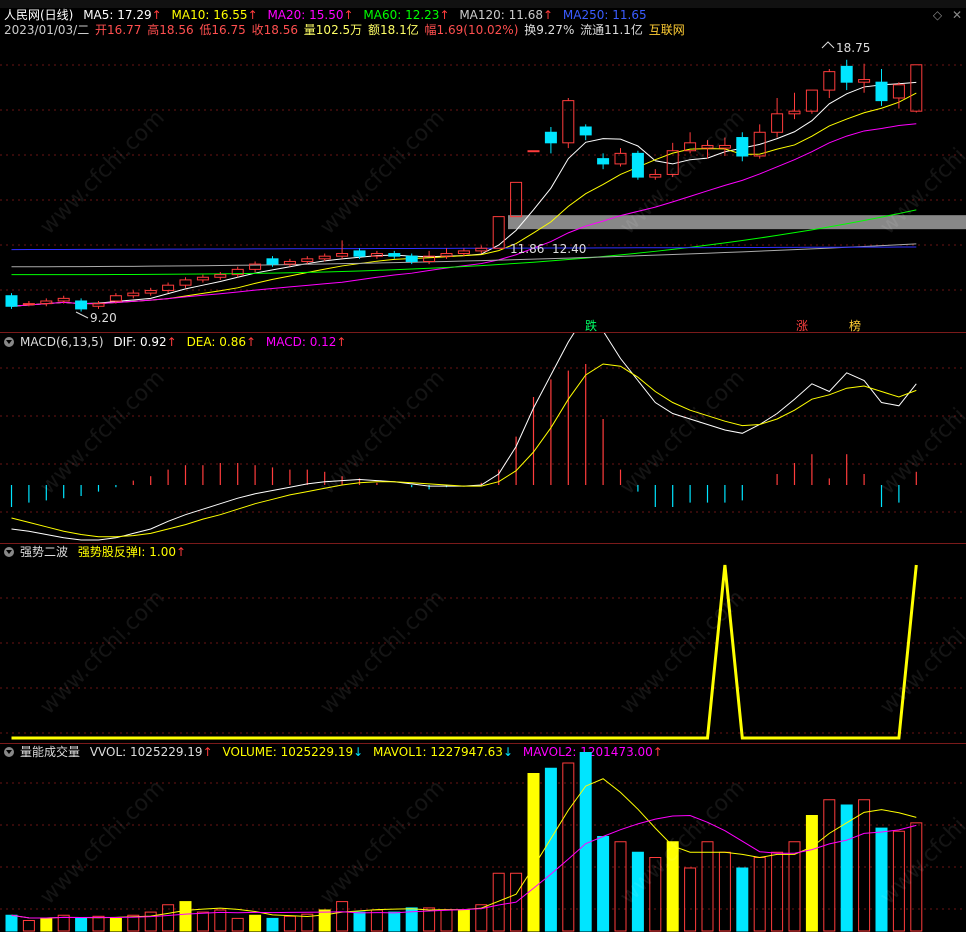  What do you see at coordinates (82, 315) in the screenshot?
I see `low-marker` at bounding box center [82, 315].